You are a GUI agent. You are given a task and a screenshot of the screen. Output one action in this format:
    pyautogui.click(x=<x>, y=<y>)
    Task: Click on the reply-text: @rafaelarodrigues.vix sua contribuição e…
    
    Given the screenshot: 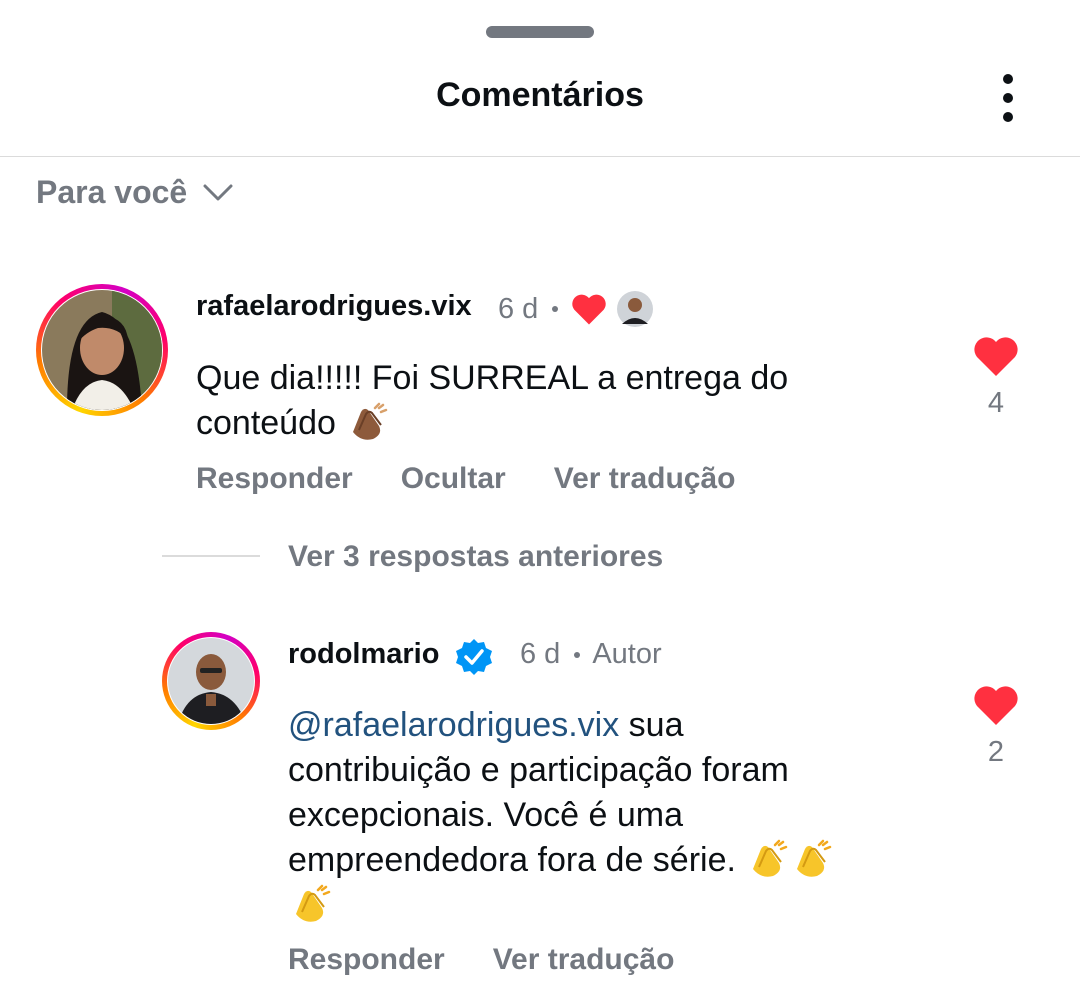 What is the action you would take?
    pyautogui.click(x=608, y=815)
    